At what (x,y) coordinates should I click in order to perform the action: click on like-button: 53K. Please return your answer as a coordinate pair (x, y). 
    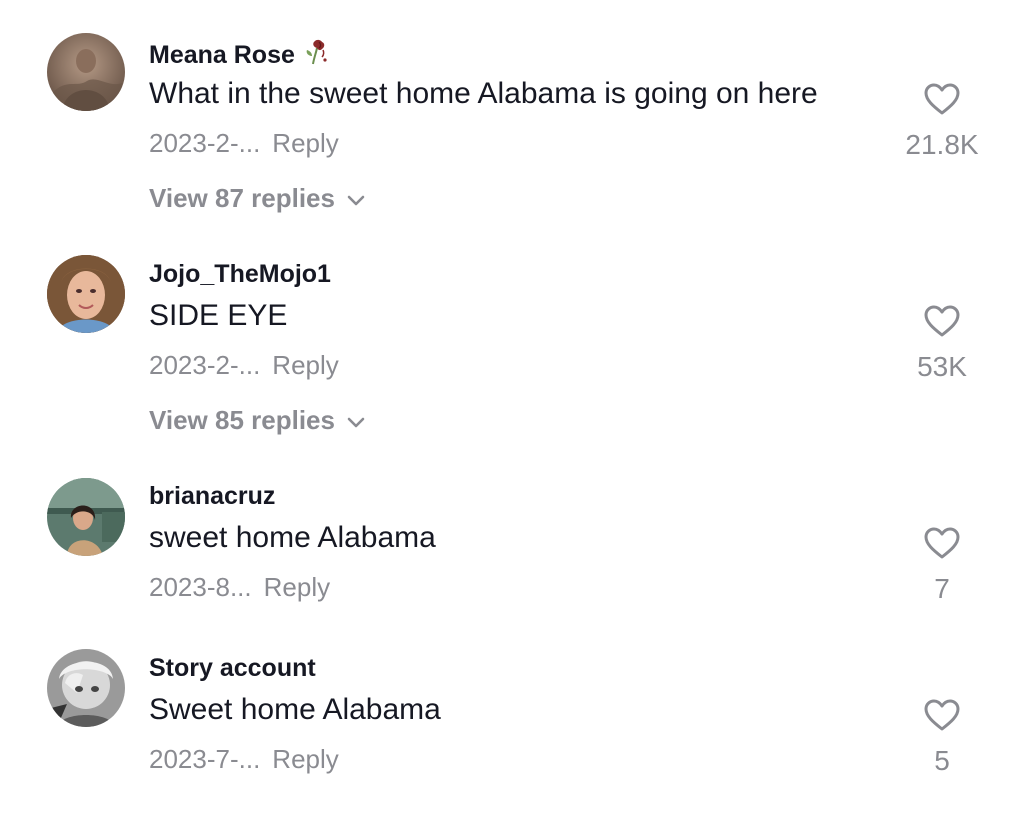
    Looking at the image, I should click on (942, 343).